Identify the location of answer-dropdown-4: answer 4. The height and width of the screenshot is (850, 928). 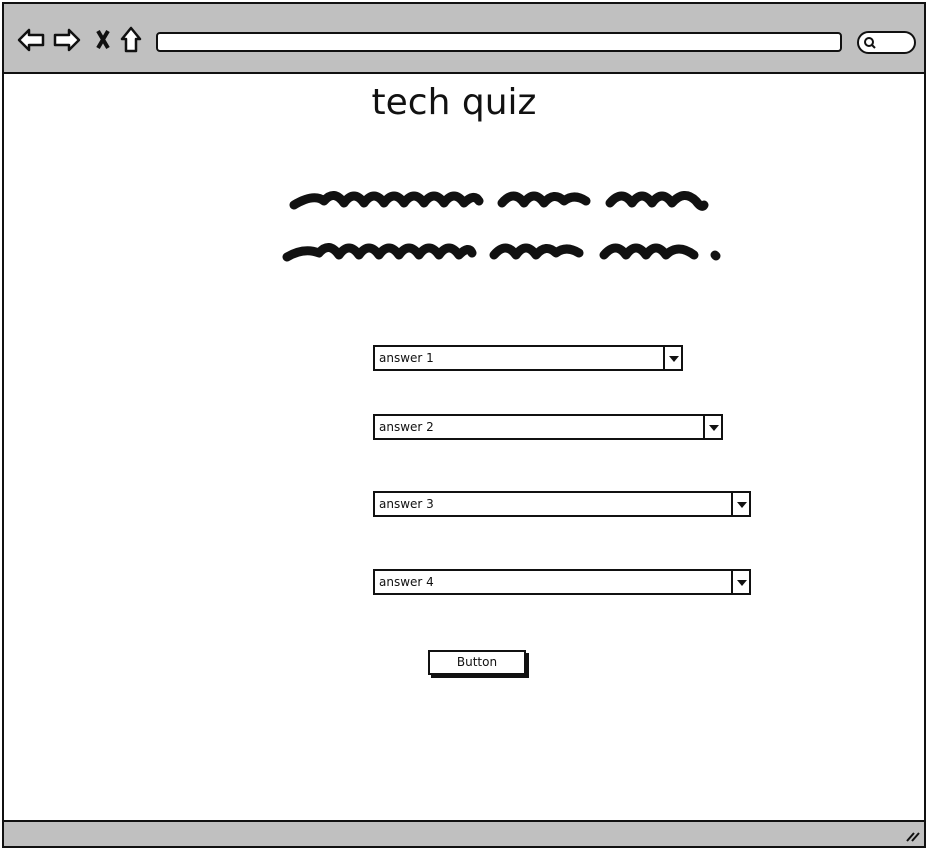
(562, 582).